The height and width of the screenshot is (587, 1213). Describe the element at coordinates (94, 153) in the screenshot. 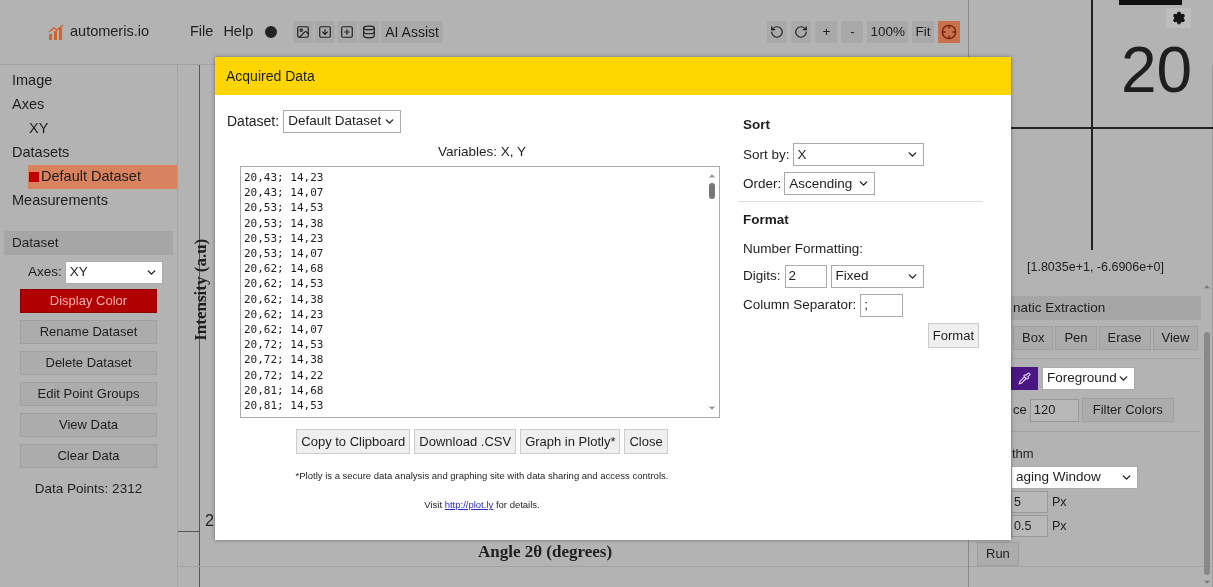

I see `tree-item: Datasets` at that location.